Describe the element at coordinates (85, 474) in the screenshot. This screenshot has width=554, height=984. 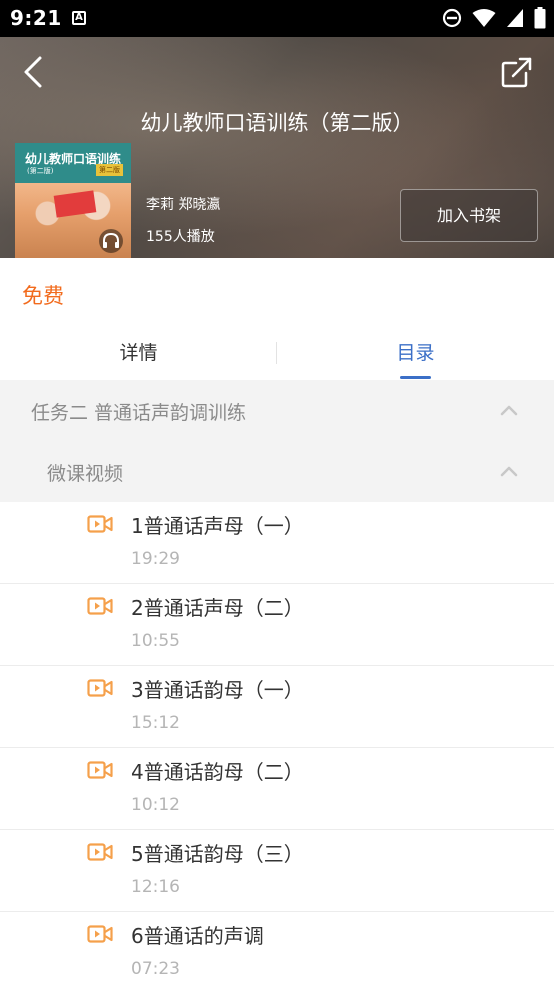
I see `subsection-title: 微课视频` at that location.